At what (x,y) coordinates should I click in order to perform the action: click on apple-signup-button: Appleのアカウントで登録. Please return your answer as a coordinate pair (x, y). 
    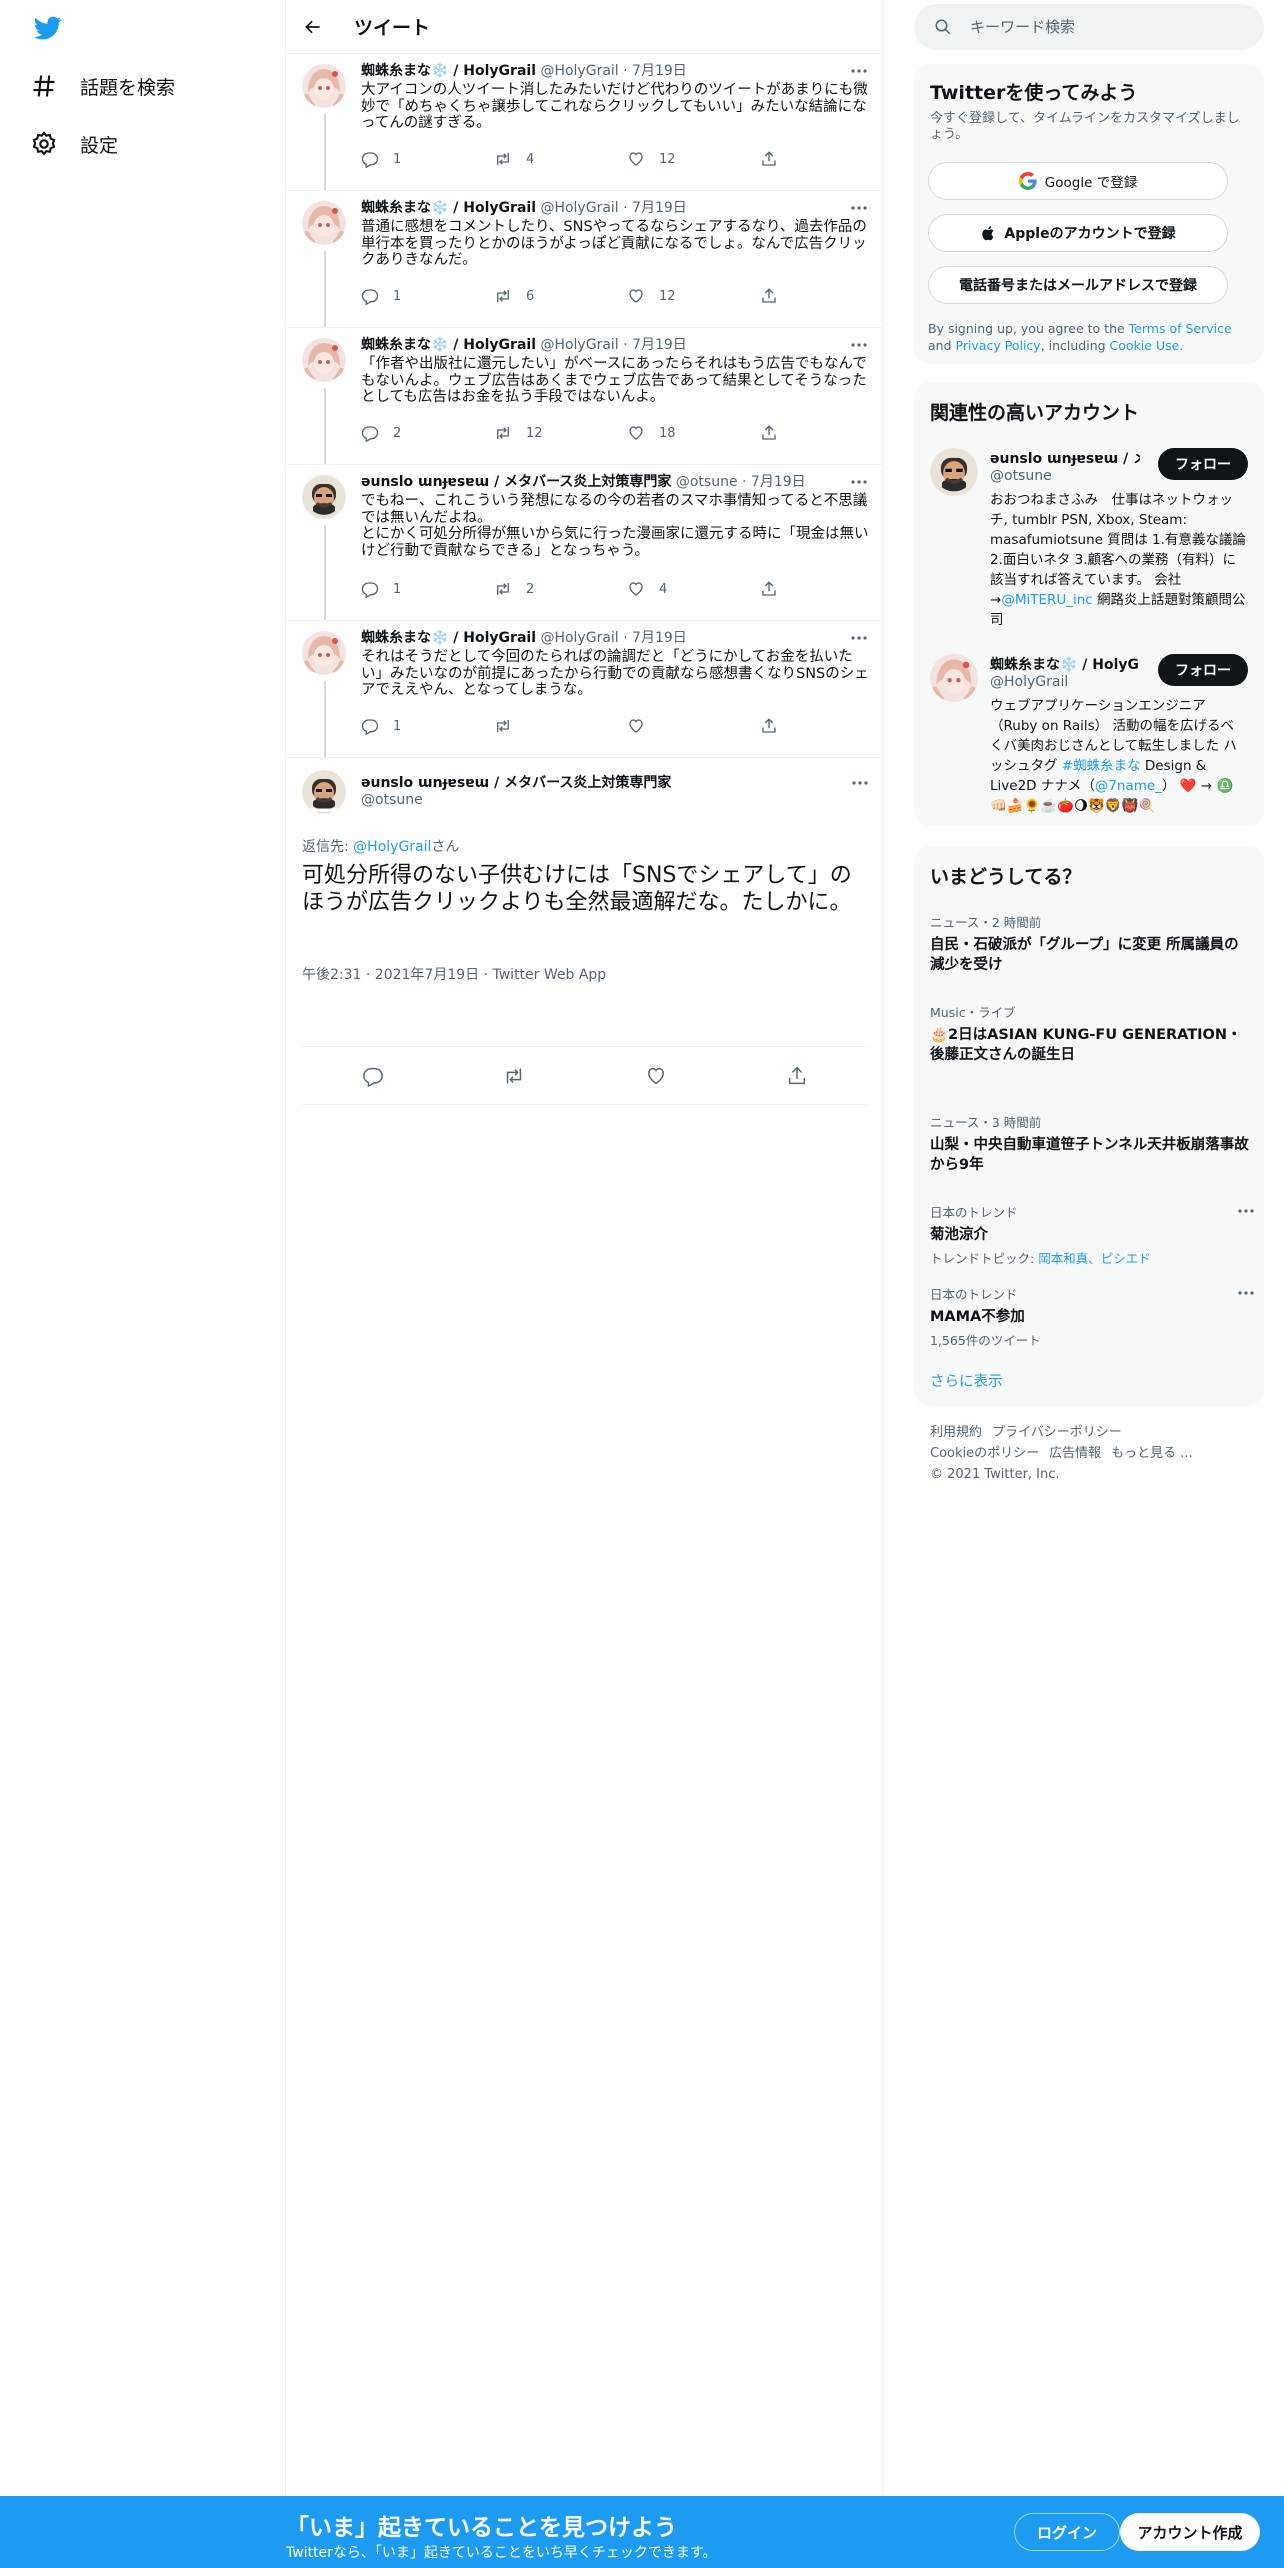
    Looking at the image, I should click on (1078, 233).